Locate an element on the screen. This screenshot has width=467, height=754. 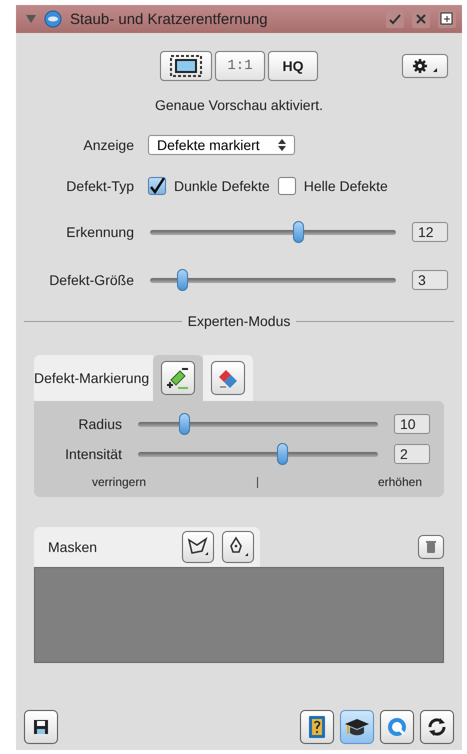
masks-tab: Masken is located at coordinates (147, 547).